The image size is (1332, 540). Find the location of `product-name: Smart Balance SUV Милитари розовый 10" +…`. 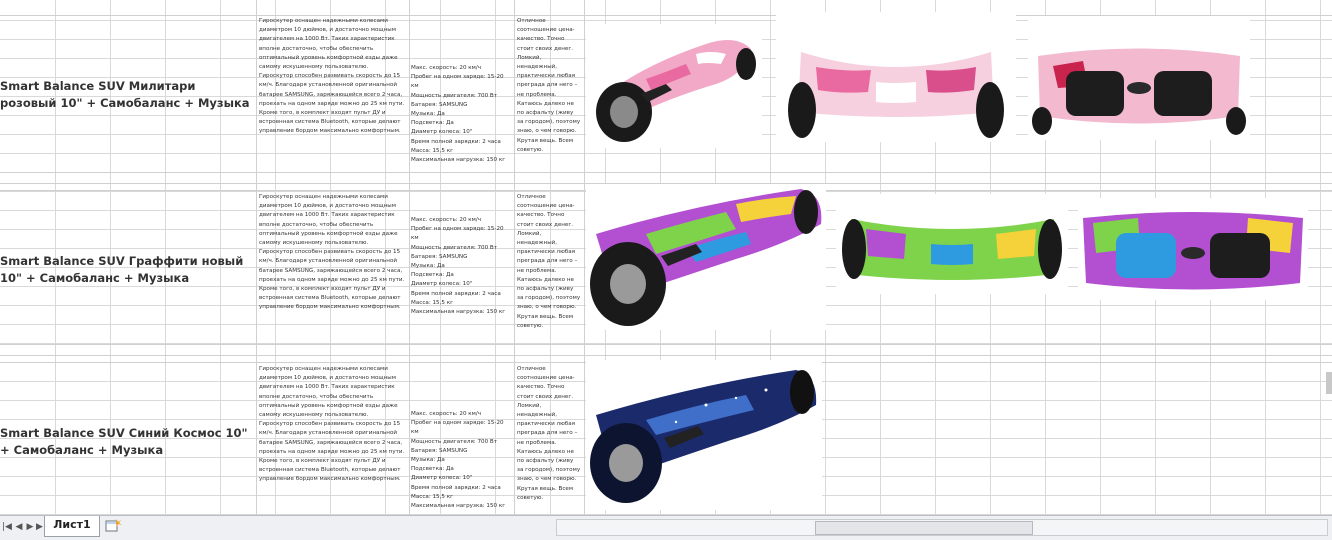

product-name: Smart Balance SUV Милитари розовый 10" +… is located at coordinates (127, 95).